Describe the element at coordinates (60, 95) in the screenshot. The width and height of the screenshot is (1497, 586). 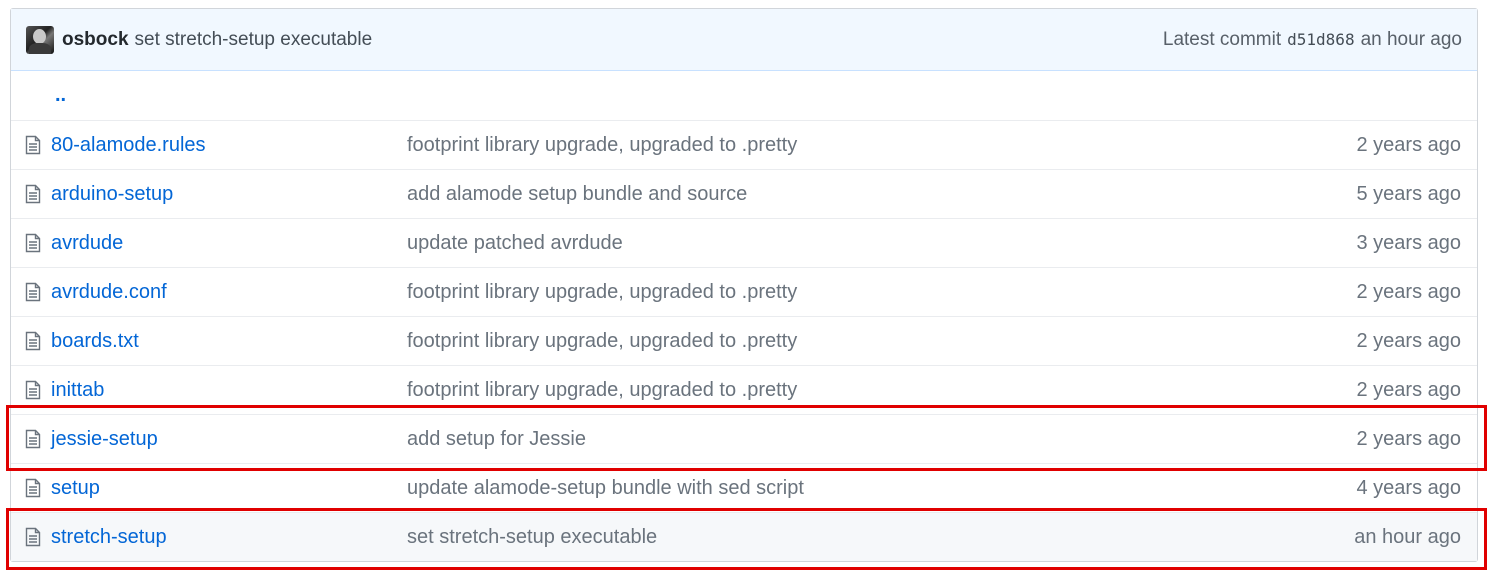
I see `parent-directory-link: ..` at that location.